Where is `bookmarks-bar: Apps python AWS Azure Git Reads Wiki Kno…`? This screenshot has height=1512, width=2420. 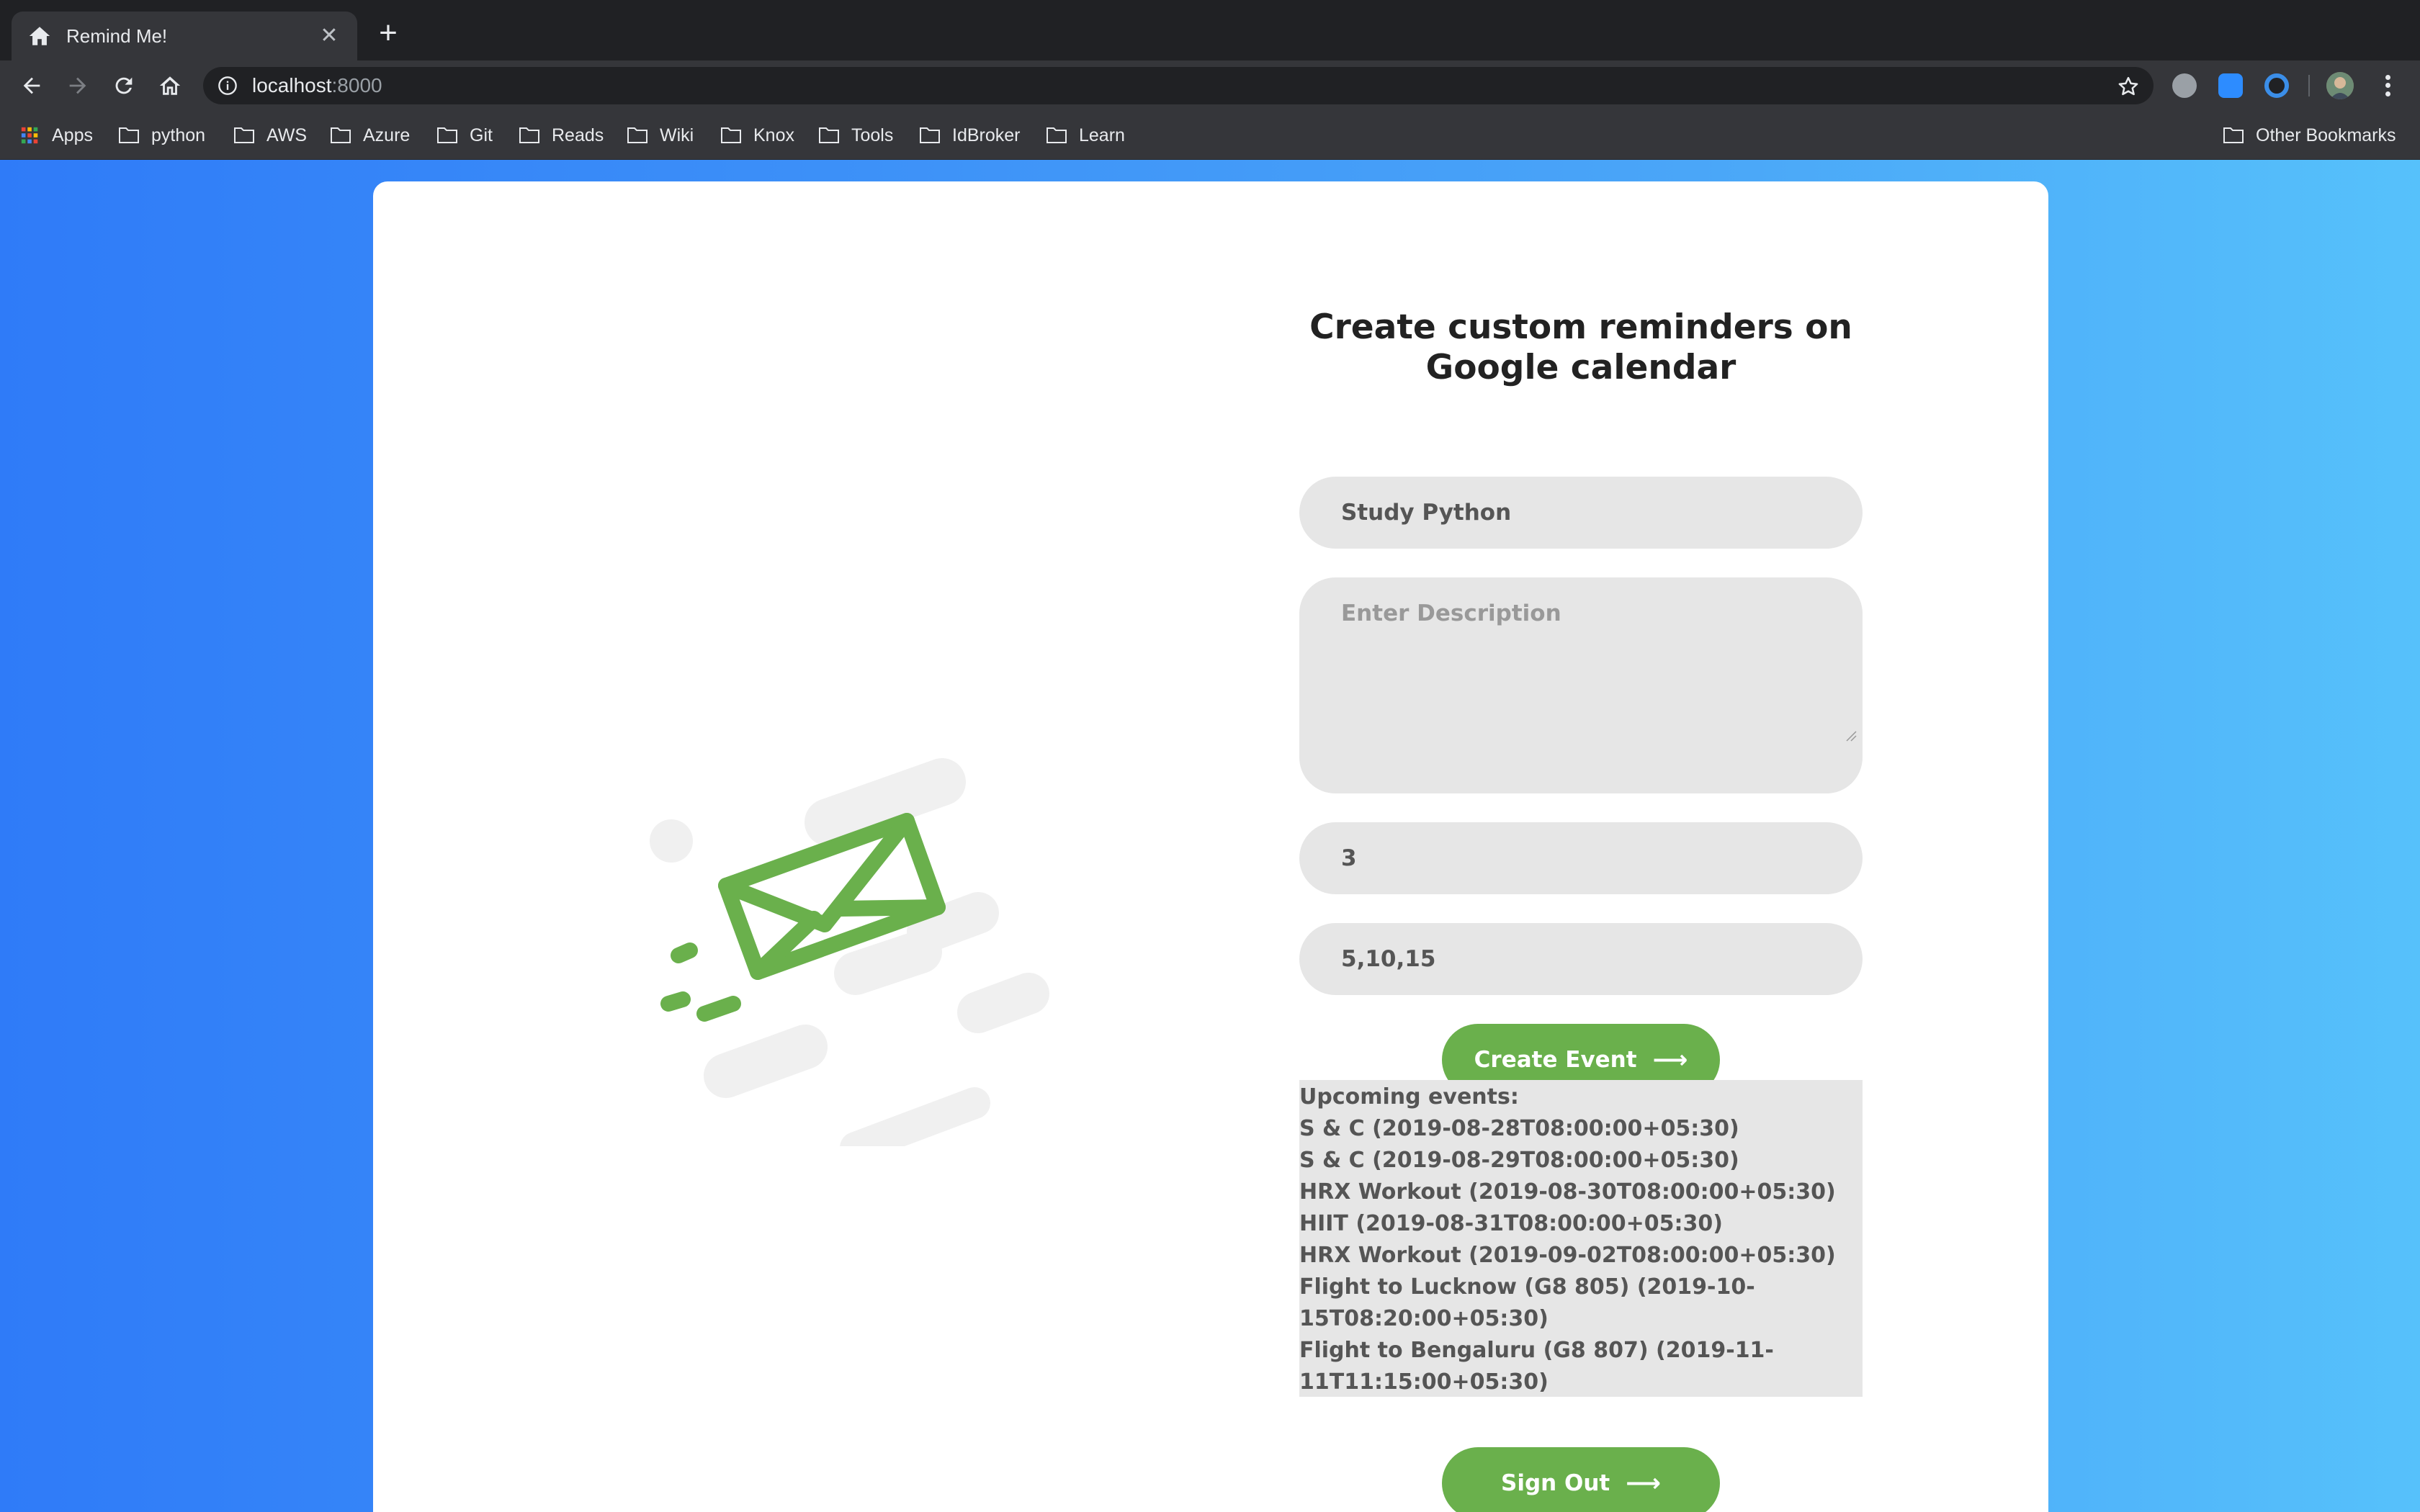
bookmarks-bar: Apps python AWS Azure Git Reads Wiki Kno… is located at coordinates (1210, 135).